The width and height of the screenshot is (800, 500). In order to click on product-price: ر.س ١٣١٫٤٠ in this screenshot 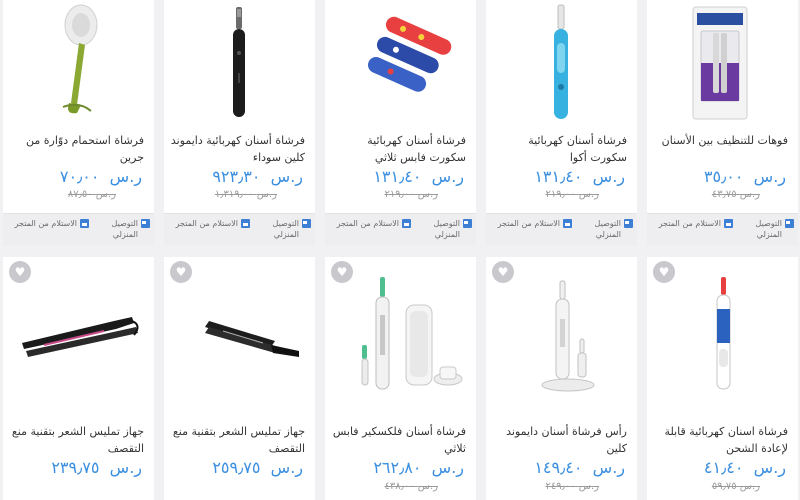, I will do `click(418, 176)`.